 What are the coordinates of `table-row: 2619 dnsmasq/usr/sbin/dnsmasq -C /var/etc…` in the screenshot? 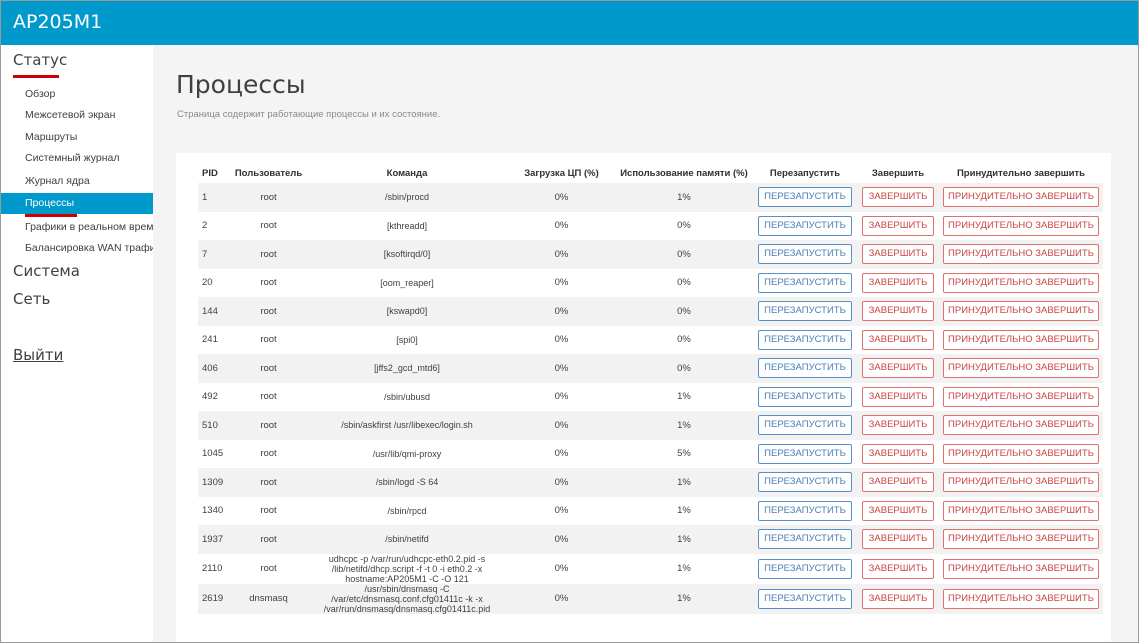 It's located at (650, 598).